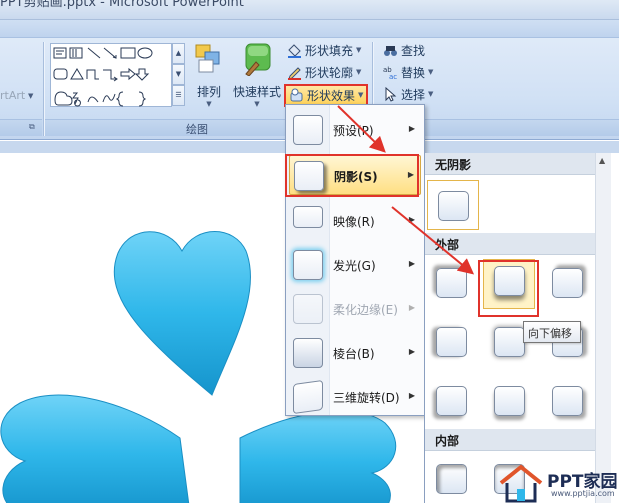 Image resolution: width=619 pixels, height=503 pixels. What do you see at coordinates (558, 483) in the screenshot?
I see `watermark: PPT家园 www.pptjia.com` at bounding box center [558, 483].